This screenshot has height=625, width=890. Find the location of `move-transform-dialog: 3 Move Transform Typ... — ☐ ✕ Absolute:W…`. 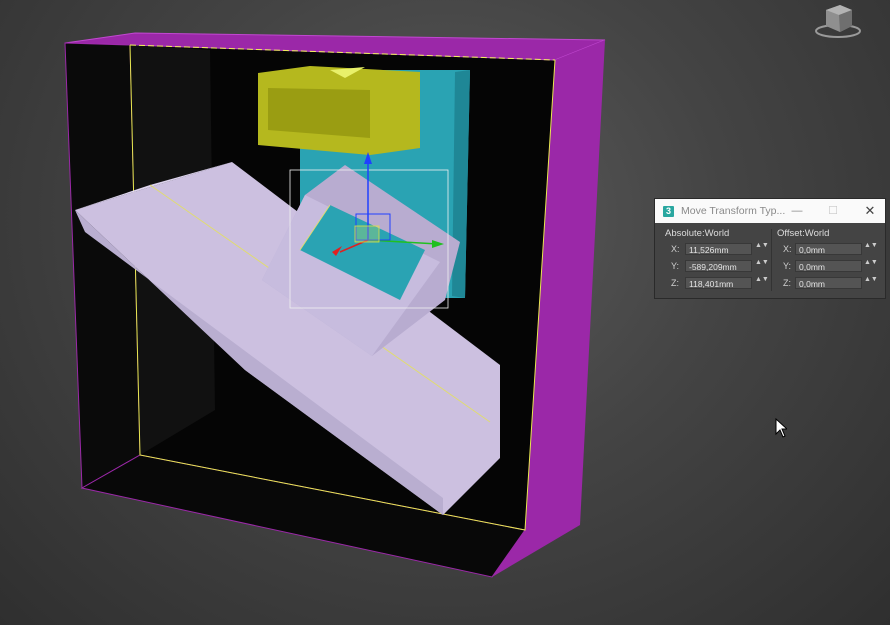

move-transform-dialog: 3 Move Transform Typ... — ☐ ✕ Absolute:W… is located at coordinates (770, 248).